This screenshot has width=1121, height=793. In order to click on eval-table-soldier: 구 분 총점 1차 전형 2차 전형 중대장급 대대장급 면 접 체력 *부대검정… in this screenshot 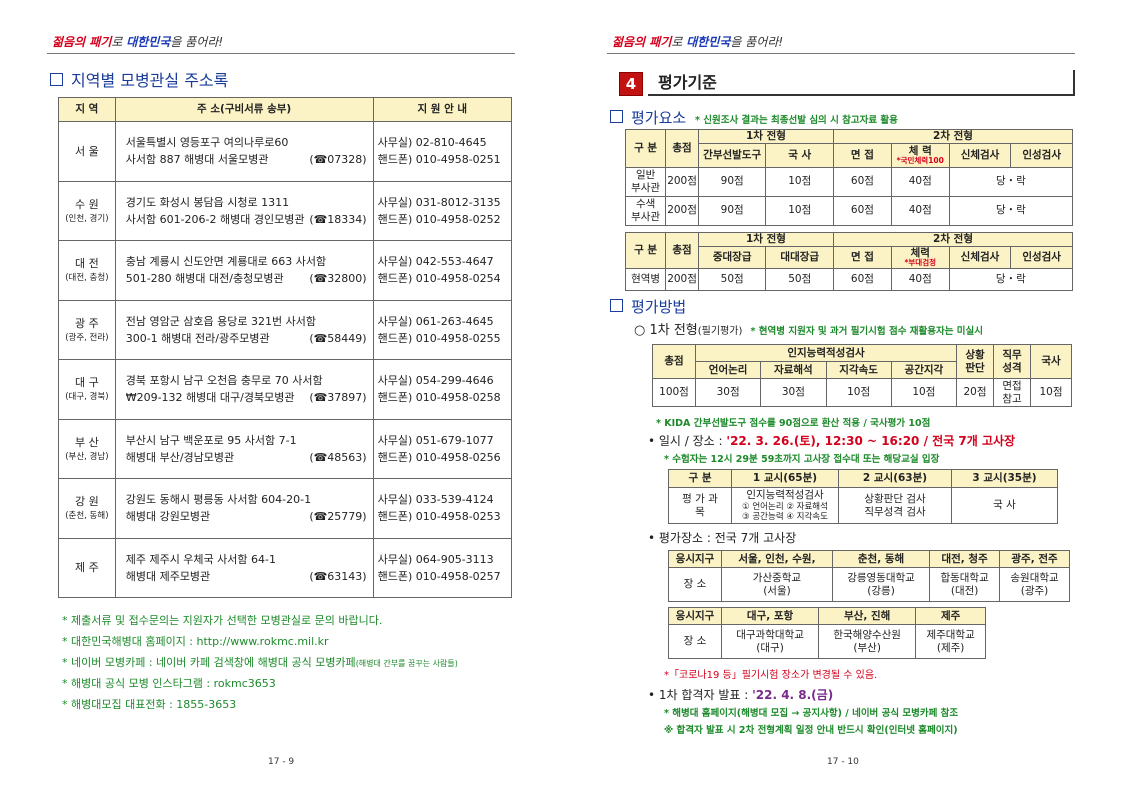, I will do `click(849, 261)`.